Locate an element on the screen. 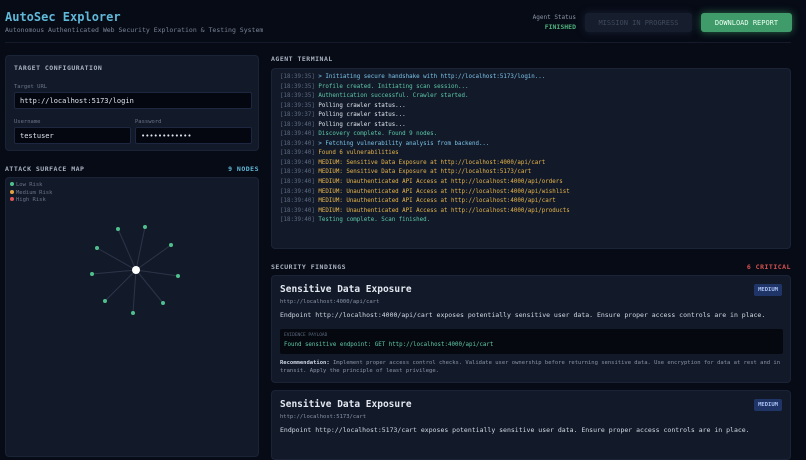 This screenshot has width=806, height=460. url-label: Target URL is located at coordinates (31, 87).